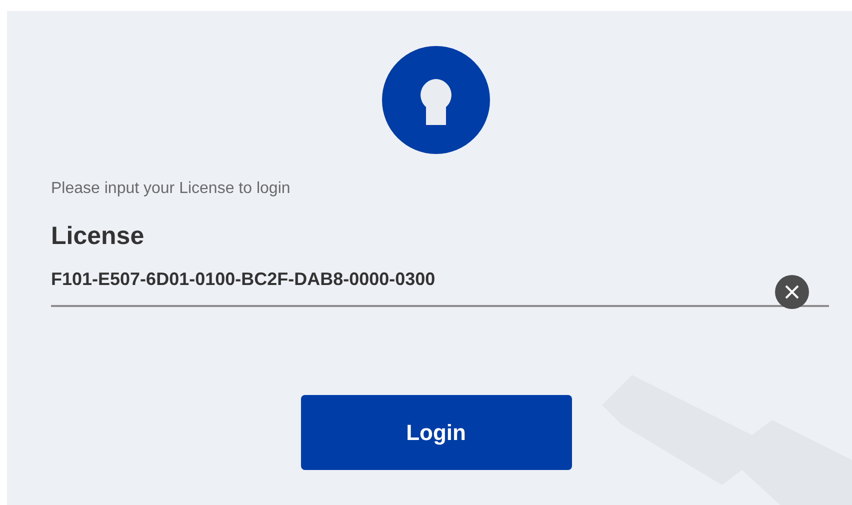  What do you see at coordinates (440, 284) in the screenshot?
I see `license-field: F101-E507-6D01-0100-BC2F-DAB8-0000-0300` at bounding box center [440, 284].